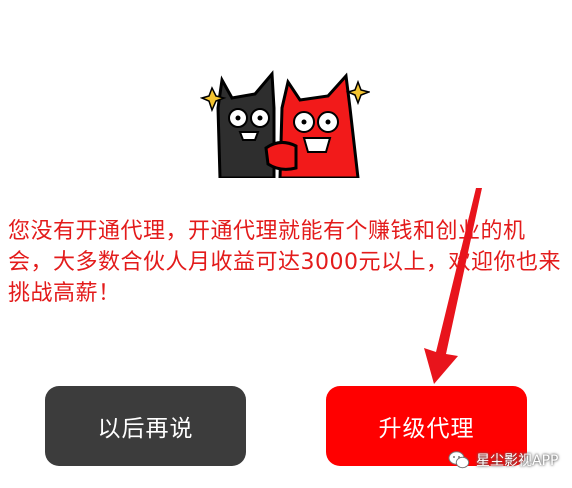 Image resolution: width=572 pixels, height=488 pixels. I want to click on watermark-text: 星尘影视APP, so click(517, 461).